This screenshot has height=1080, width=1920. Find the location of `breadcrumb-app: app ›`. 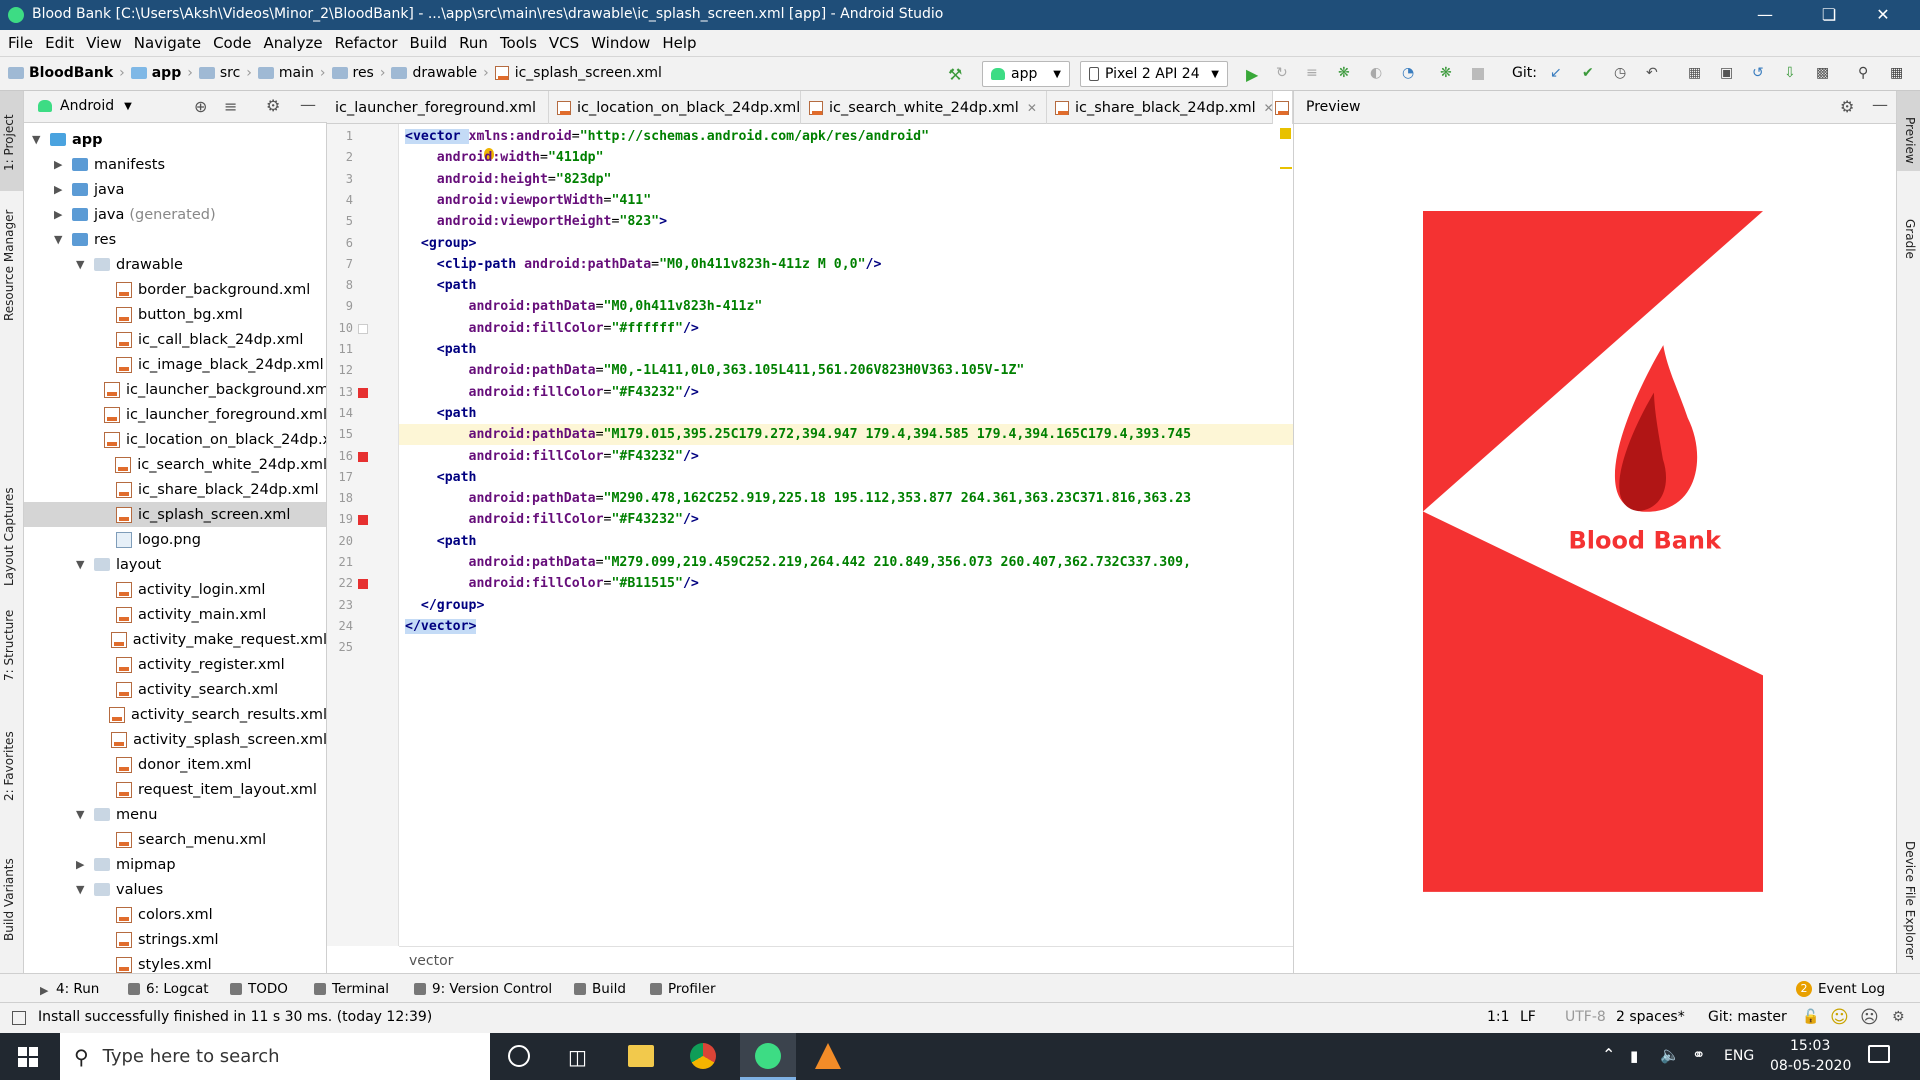

breadcrumb-app: app › is located at coordinates (161, 73).